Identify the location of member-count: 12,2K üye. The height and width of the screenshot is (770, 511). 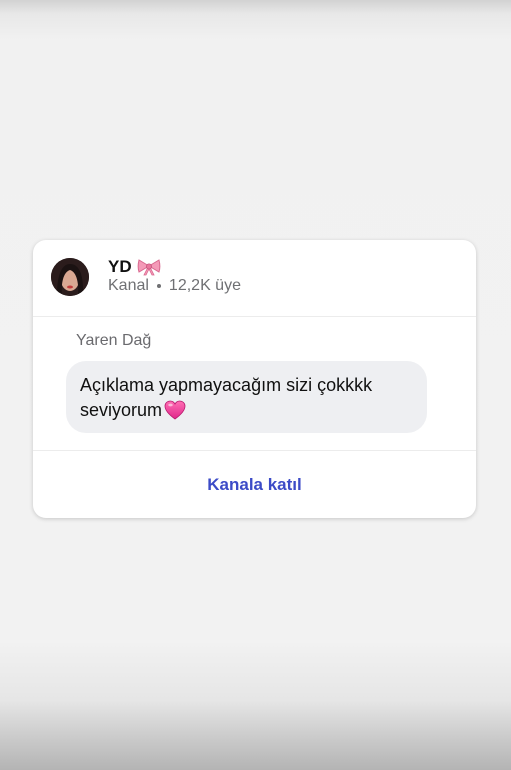
(204, 285).